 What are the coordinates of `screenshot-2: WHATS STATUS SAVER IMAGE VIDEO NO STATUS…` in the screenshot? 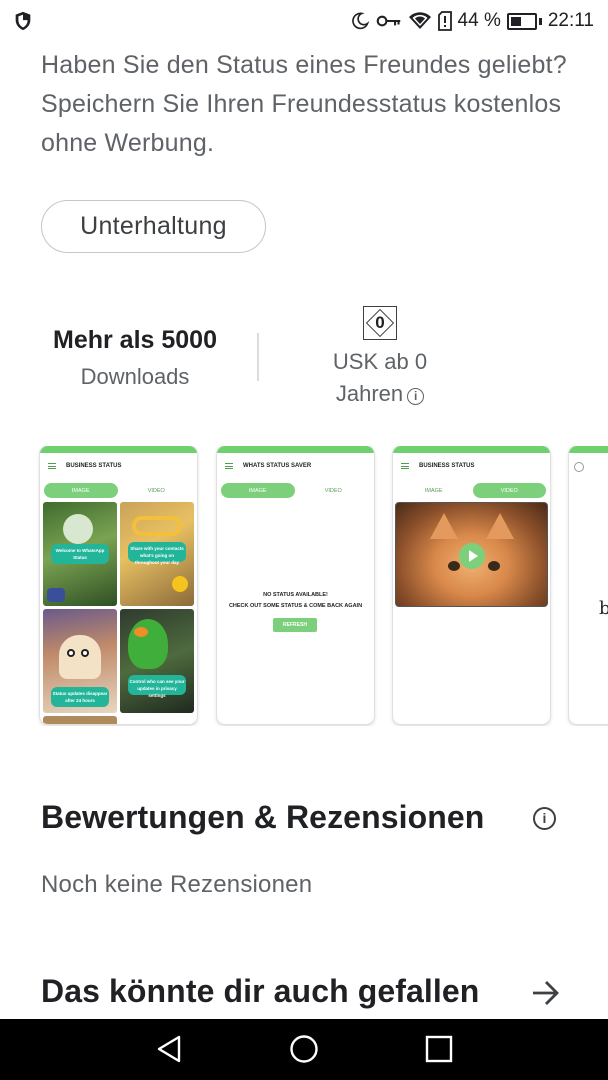 It's located at (295, 585).